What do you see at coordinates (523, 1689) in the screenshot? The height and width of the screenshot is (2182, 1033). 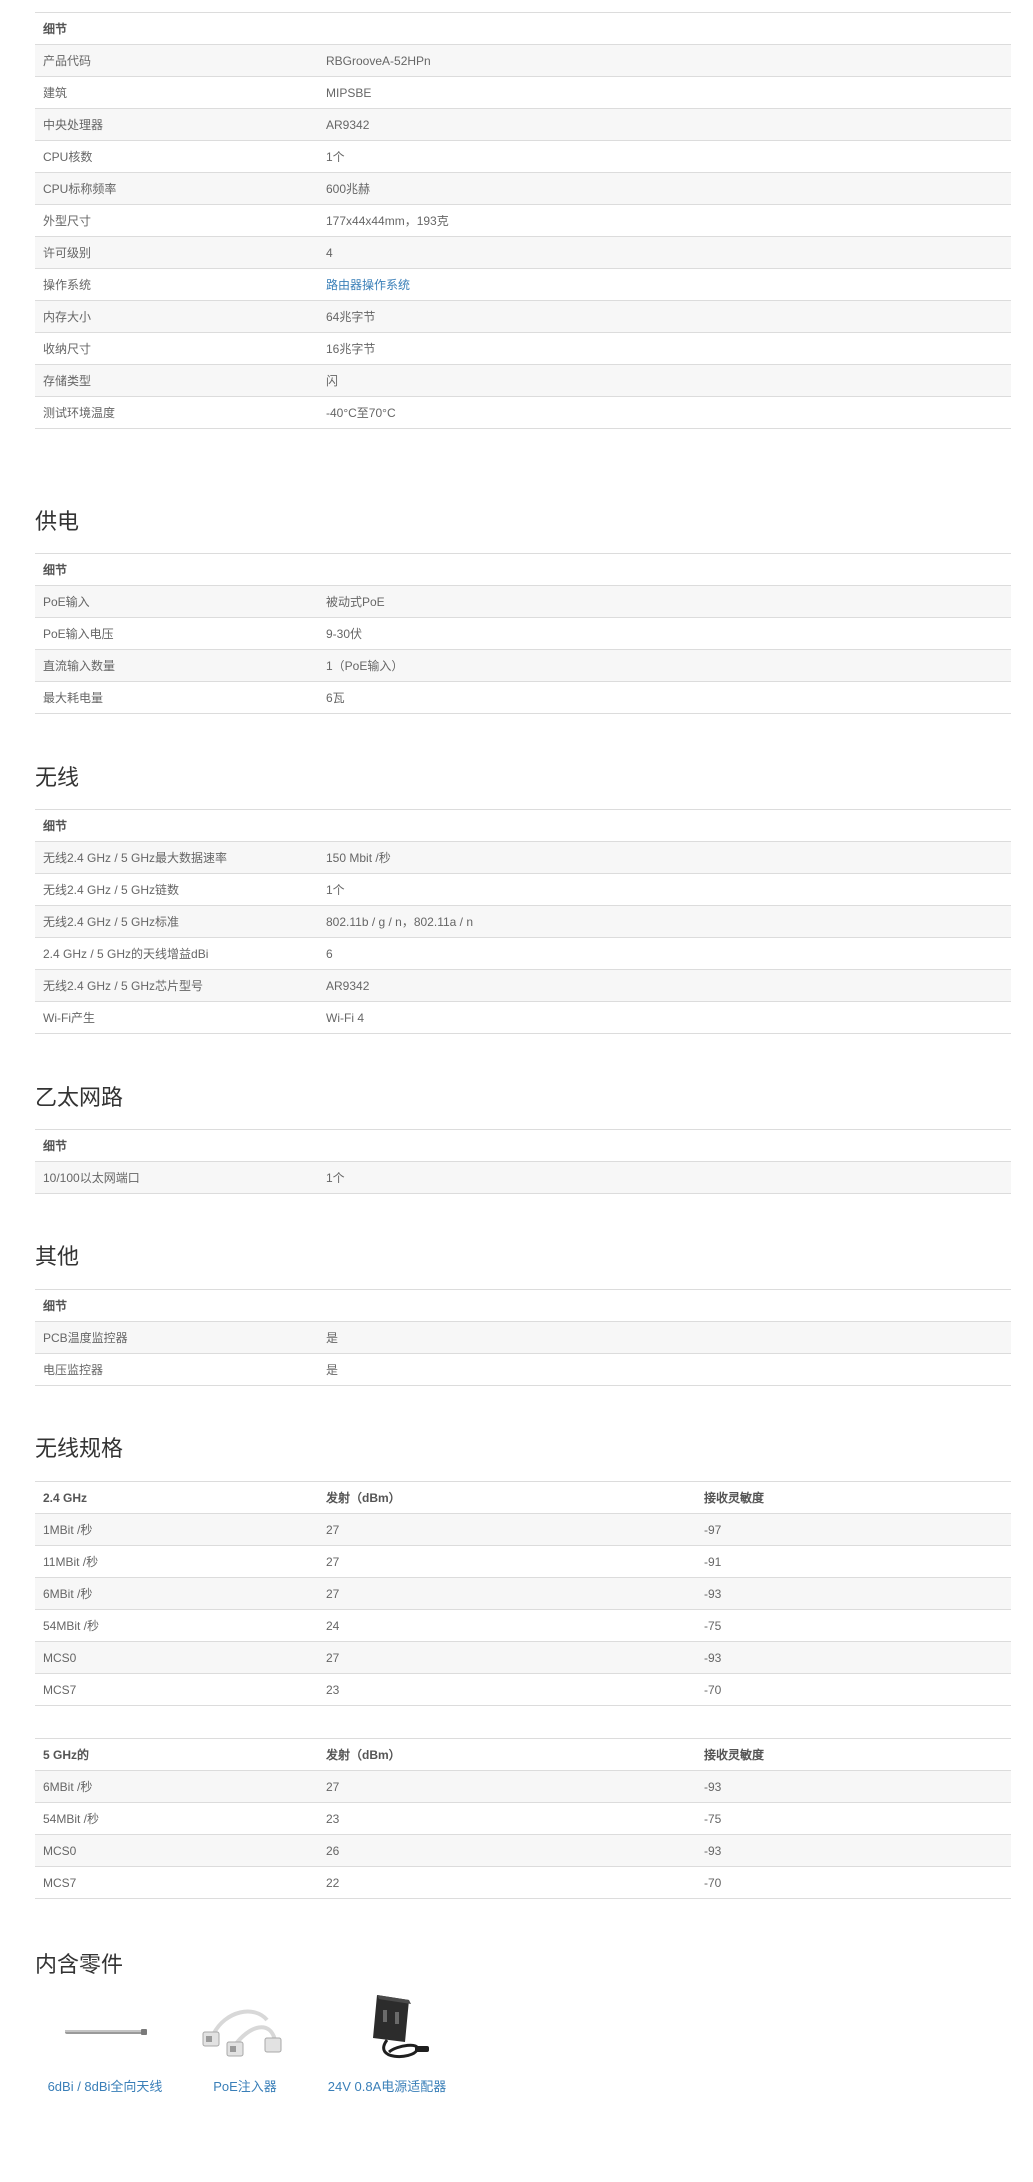 I see `table-row: MCS7 23 -70` at bounding box center [523, 1689].